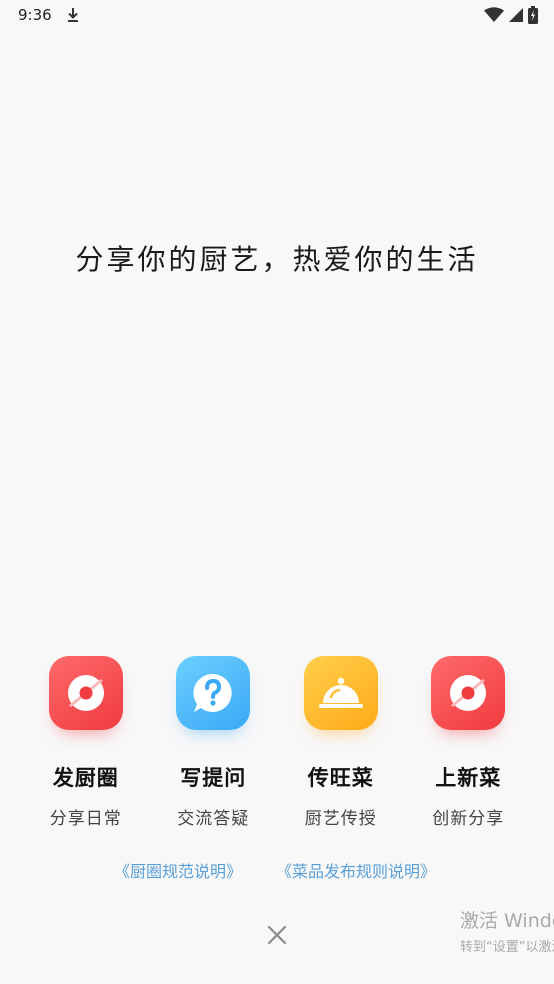 This screenshot has width=554, height=984. What do you see at coordinates (213, 819) in the screenshot?
I see `action-subtitle: 交流答疑` at bounding box center [213, 819].